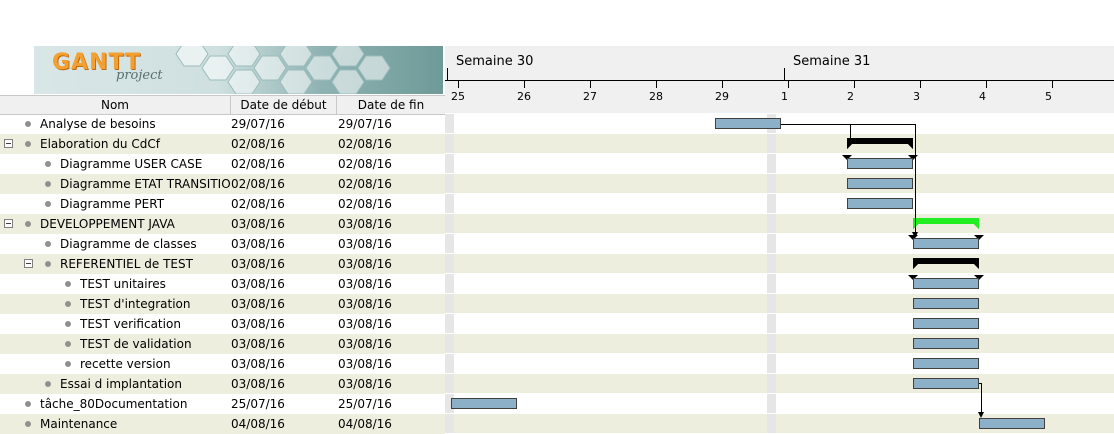  I want to click on table-header: Nom Date de début Date de fin, so click(222, 105).